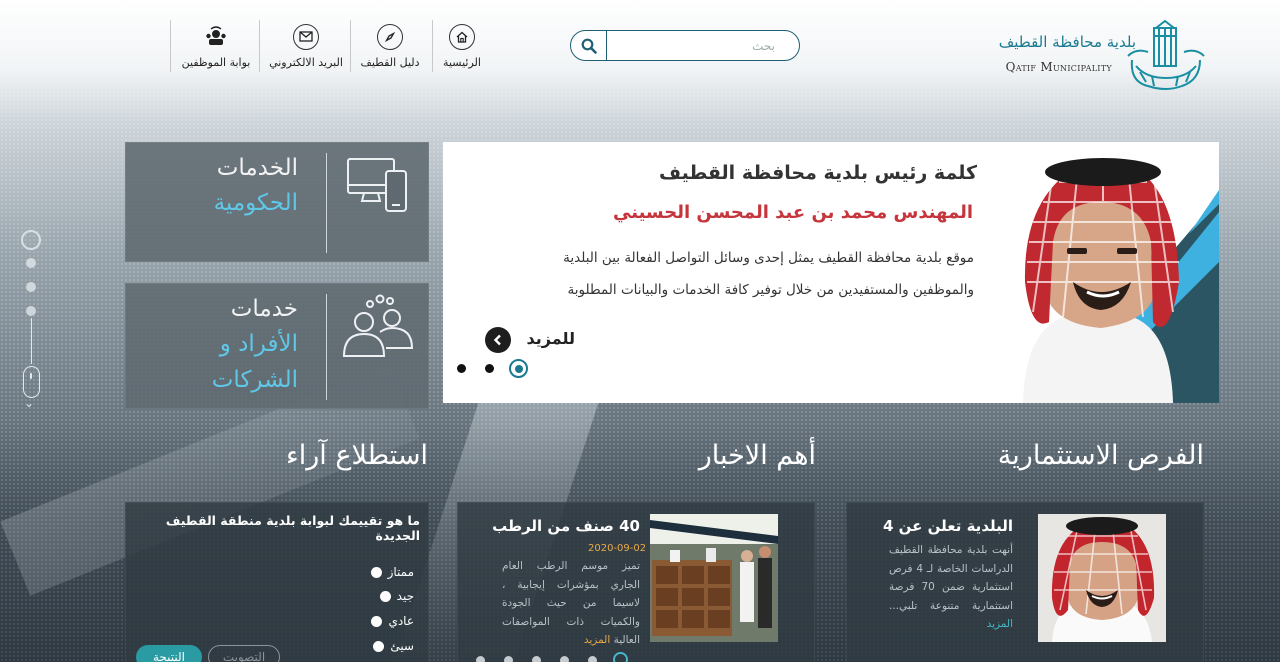 This screenshot has width=1280, height=662. I want to click on government-services-tile: الخدمات الحكومية, so click(277, 202).